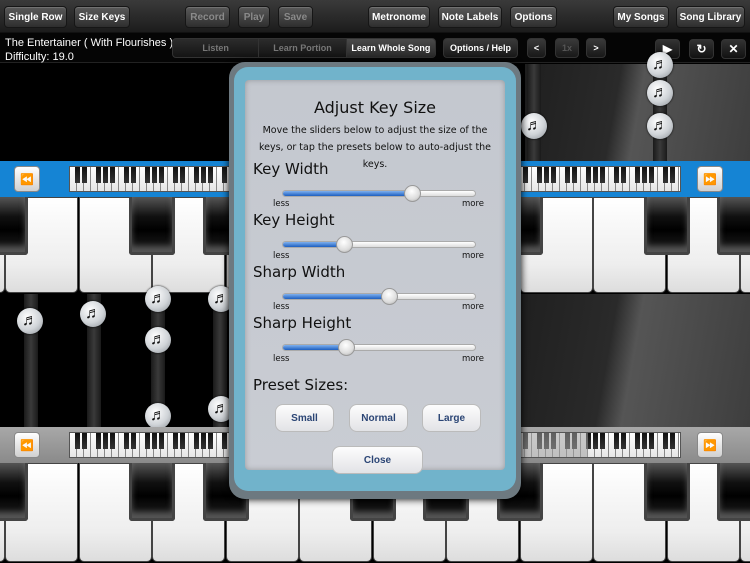 The width and height of the screenshot is (750, 563). Describe the element at coordinates (596, 48) in the screenshot. I see `speed-up-button: >` at that location.